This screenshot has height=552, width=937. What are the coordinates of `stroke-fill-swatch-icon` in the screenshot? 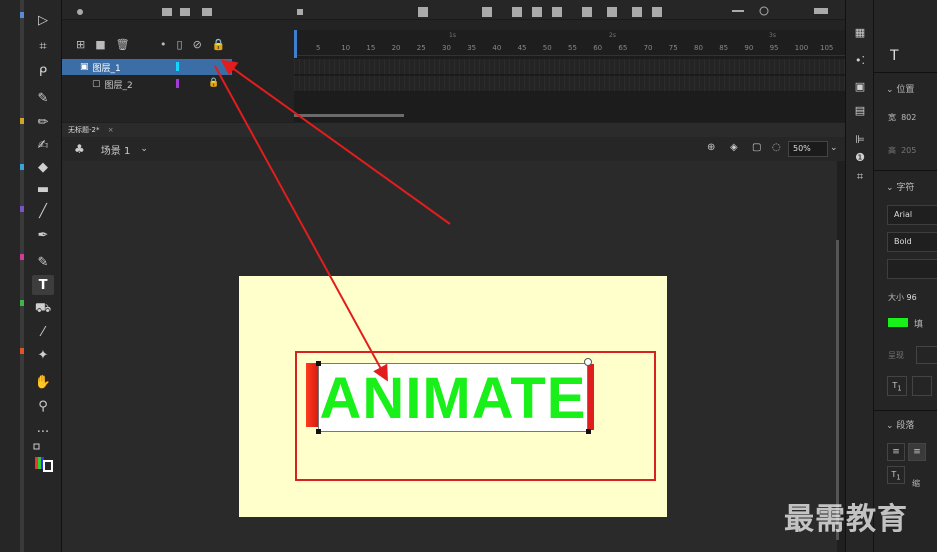 It's located at (44, 459).